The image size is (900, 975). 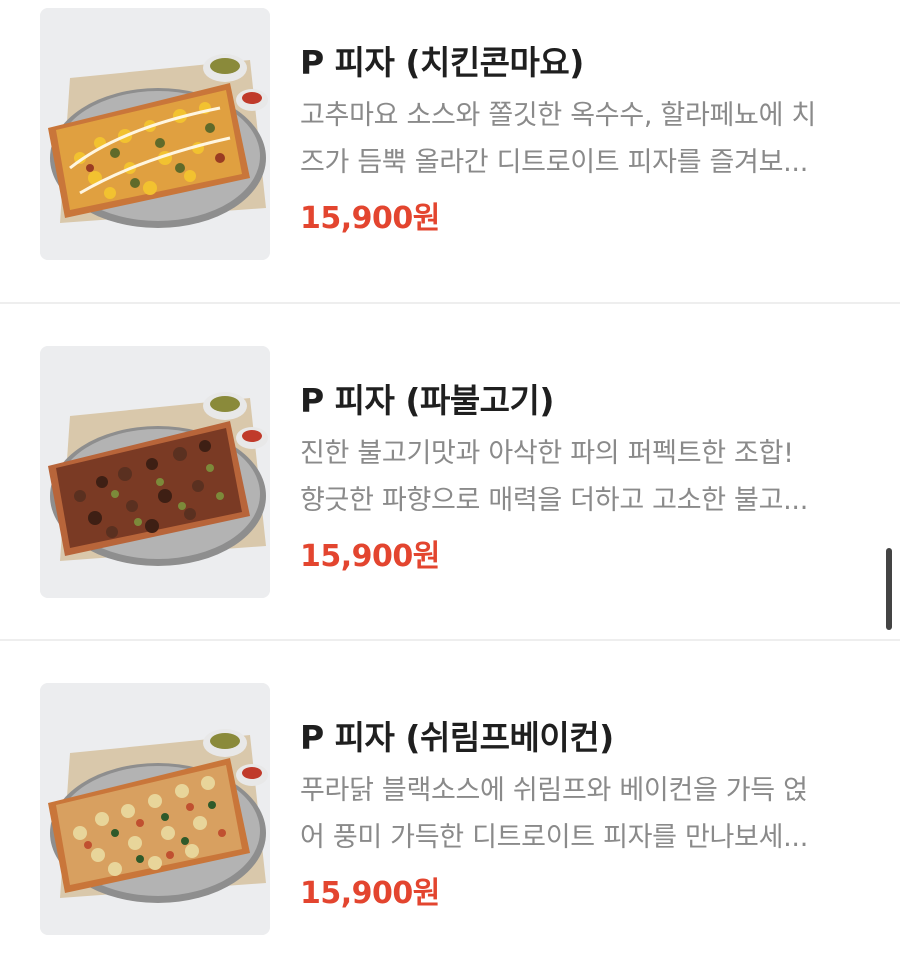 What do you see at coordinates (889, 589) in the screenshot?
I see `scrollbar` at bounding box center [889, 589].